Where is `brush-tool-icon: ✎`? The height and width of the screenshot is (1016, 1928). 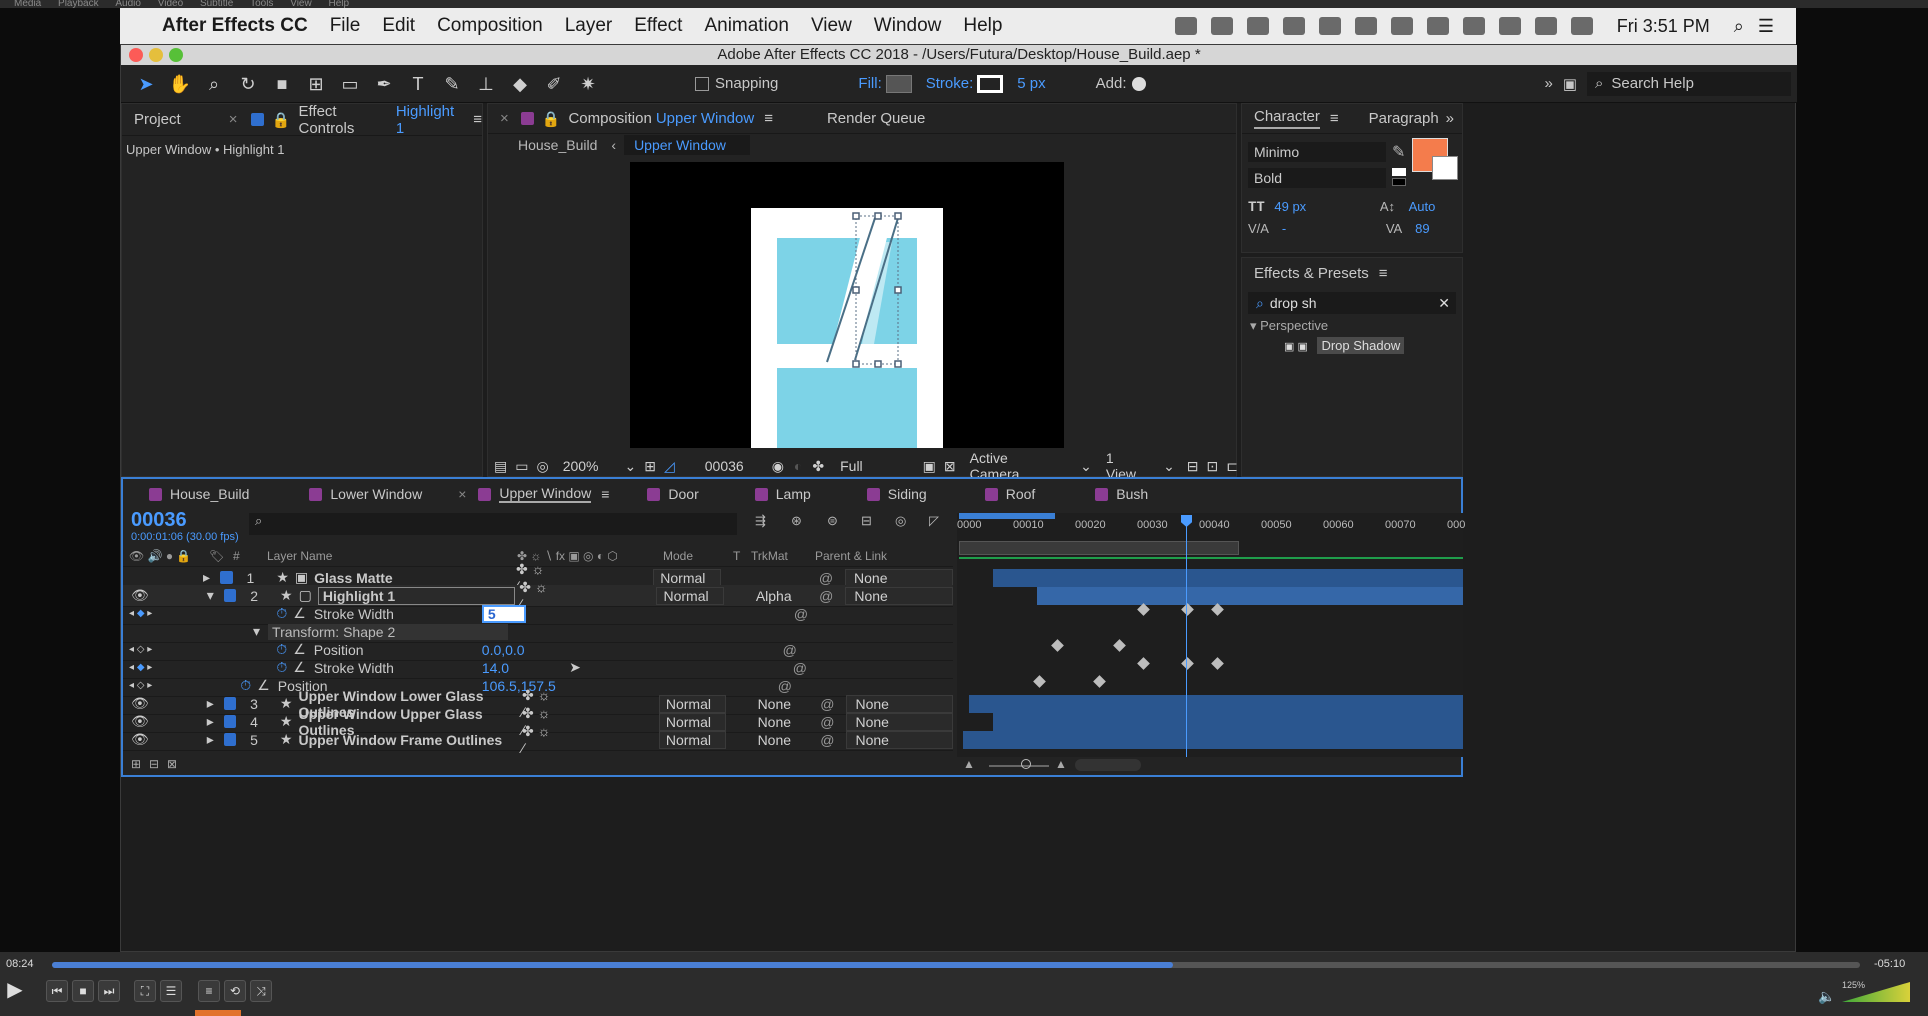
brush-tool-icon: ✎ is located at coordinates (452, 84).